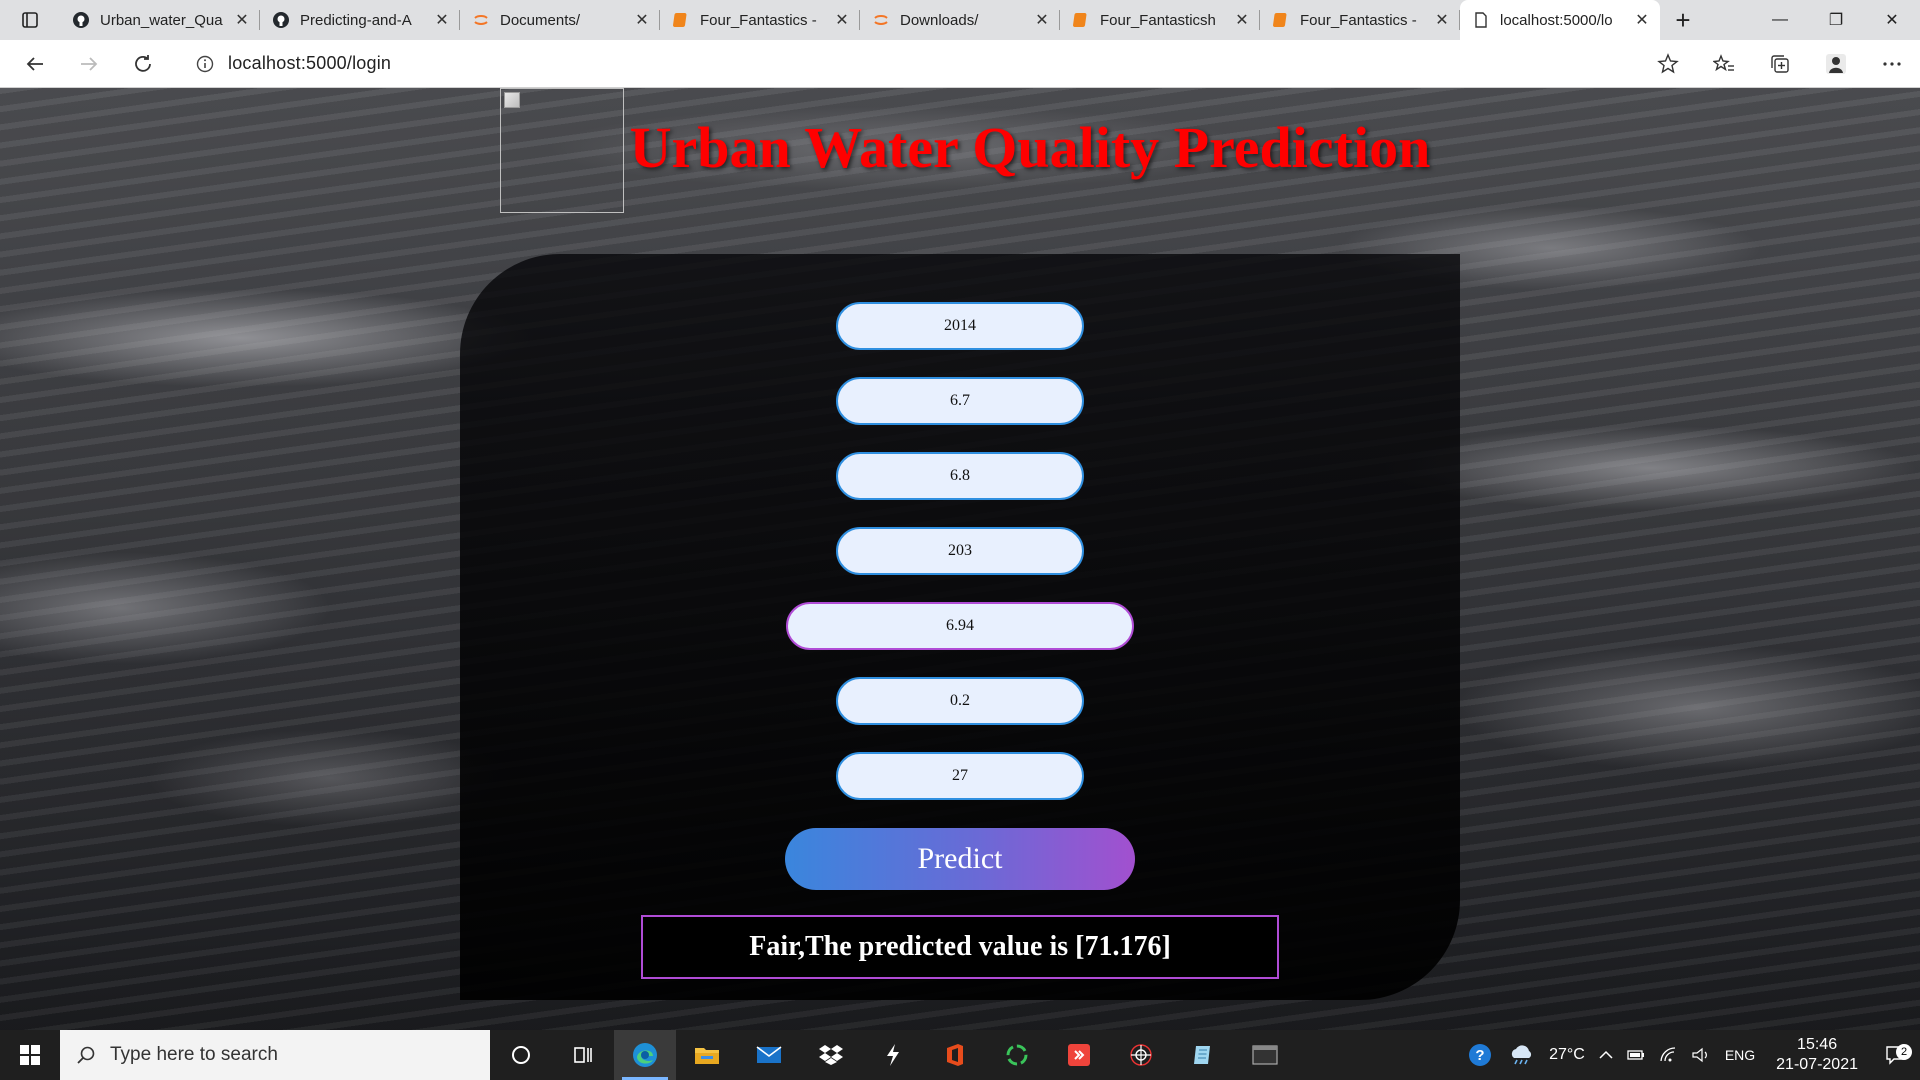  What do you see at coordinates (919, 63) in the screenshot?
I see `address-bar: localhost:5000/login` at bounding box center [919, 63].